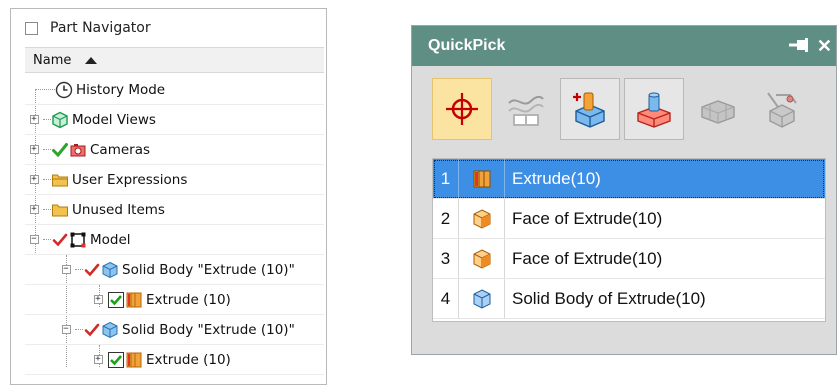 This screenshot has width=837, height=385. I want to click on filter-curve-button, so click(526, 109).